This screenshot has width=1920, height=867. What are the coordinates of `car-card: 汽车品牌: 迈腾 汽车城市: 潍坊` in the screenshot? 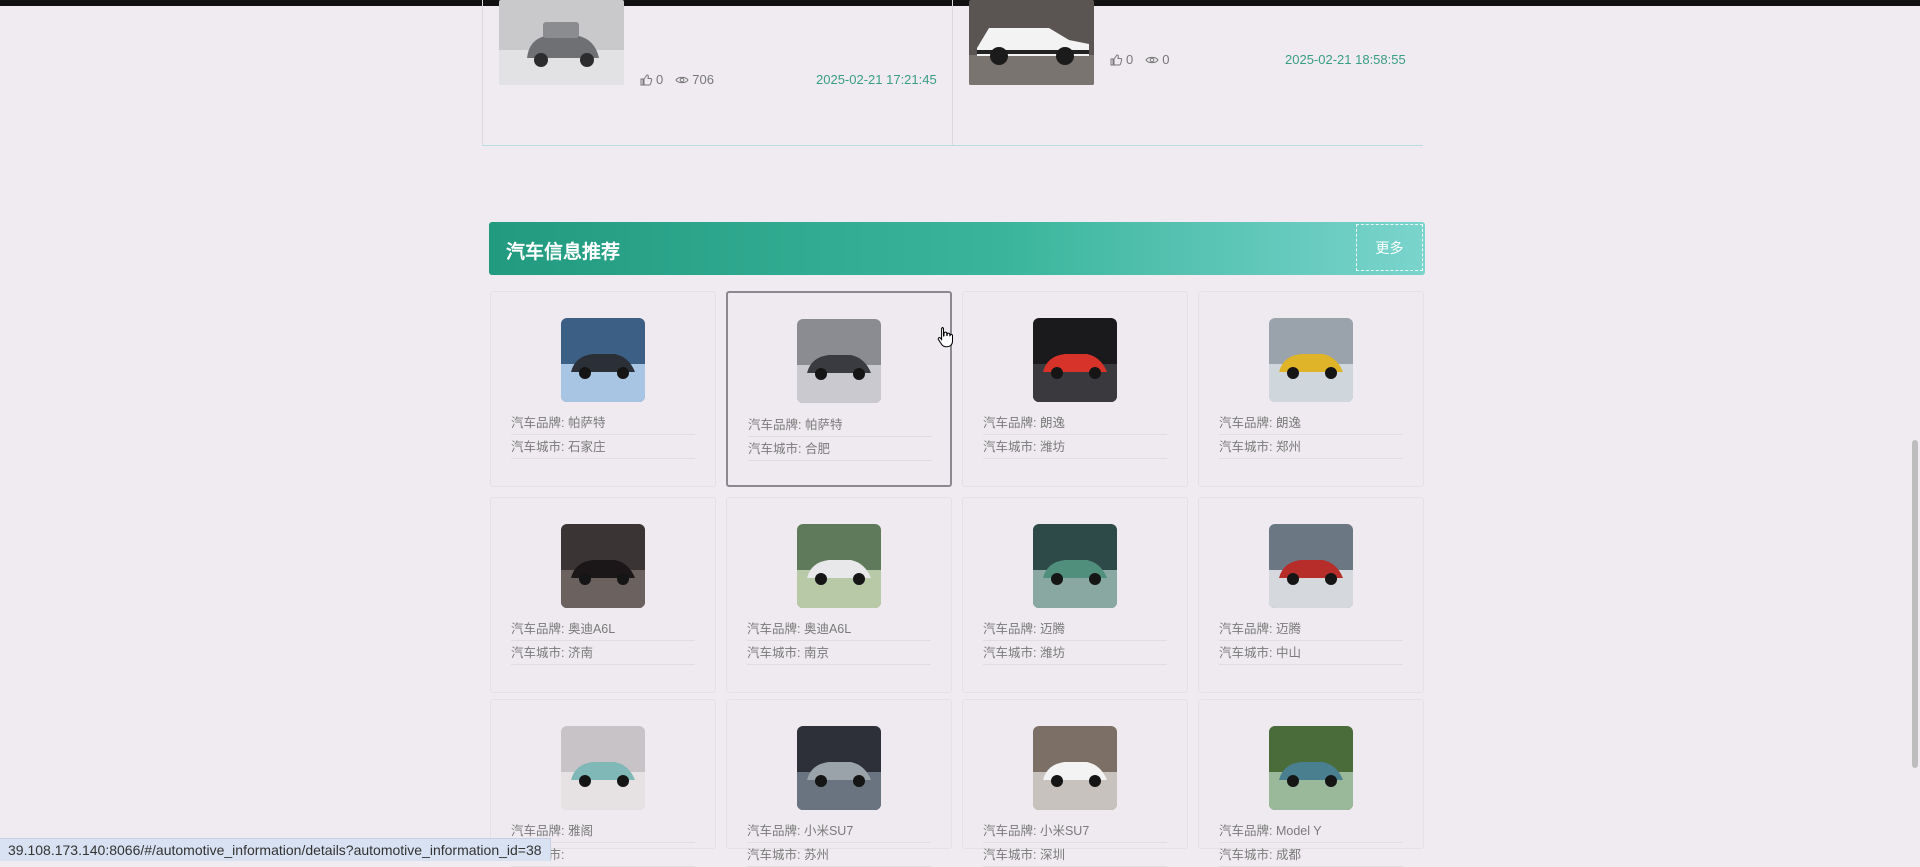 It's located at (1075, 595).